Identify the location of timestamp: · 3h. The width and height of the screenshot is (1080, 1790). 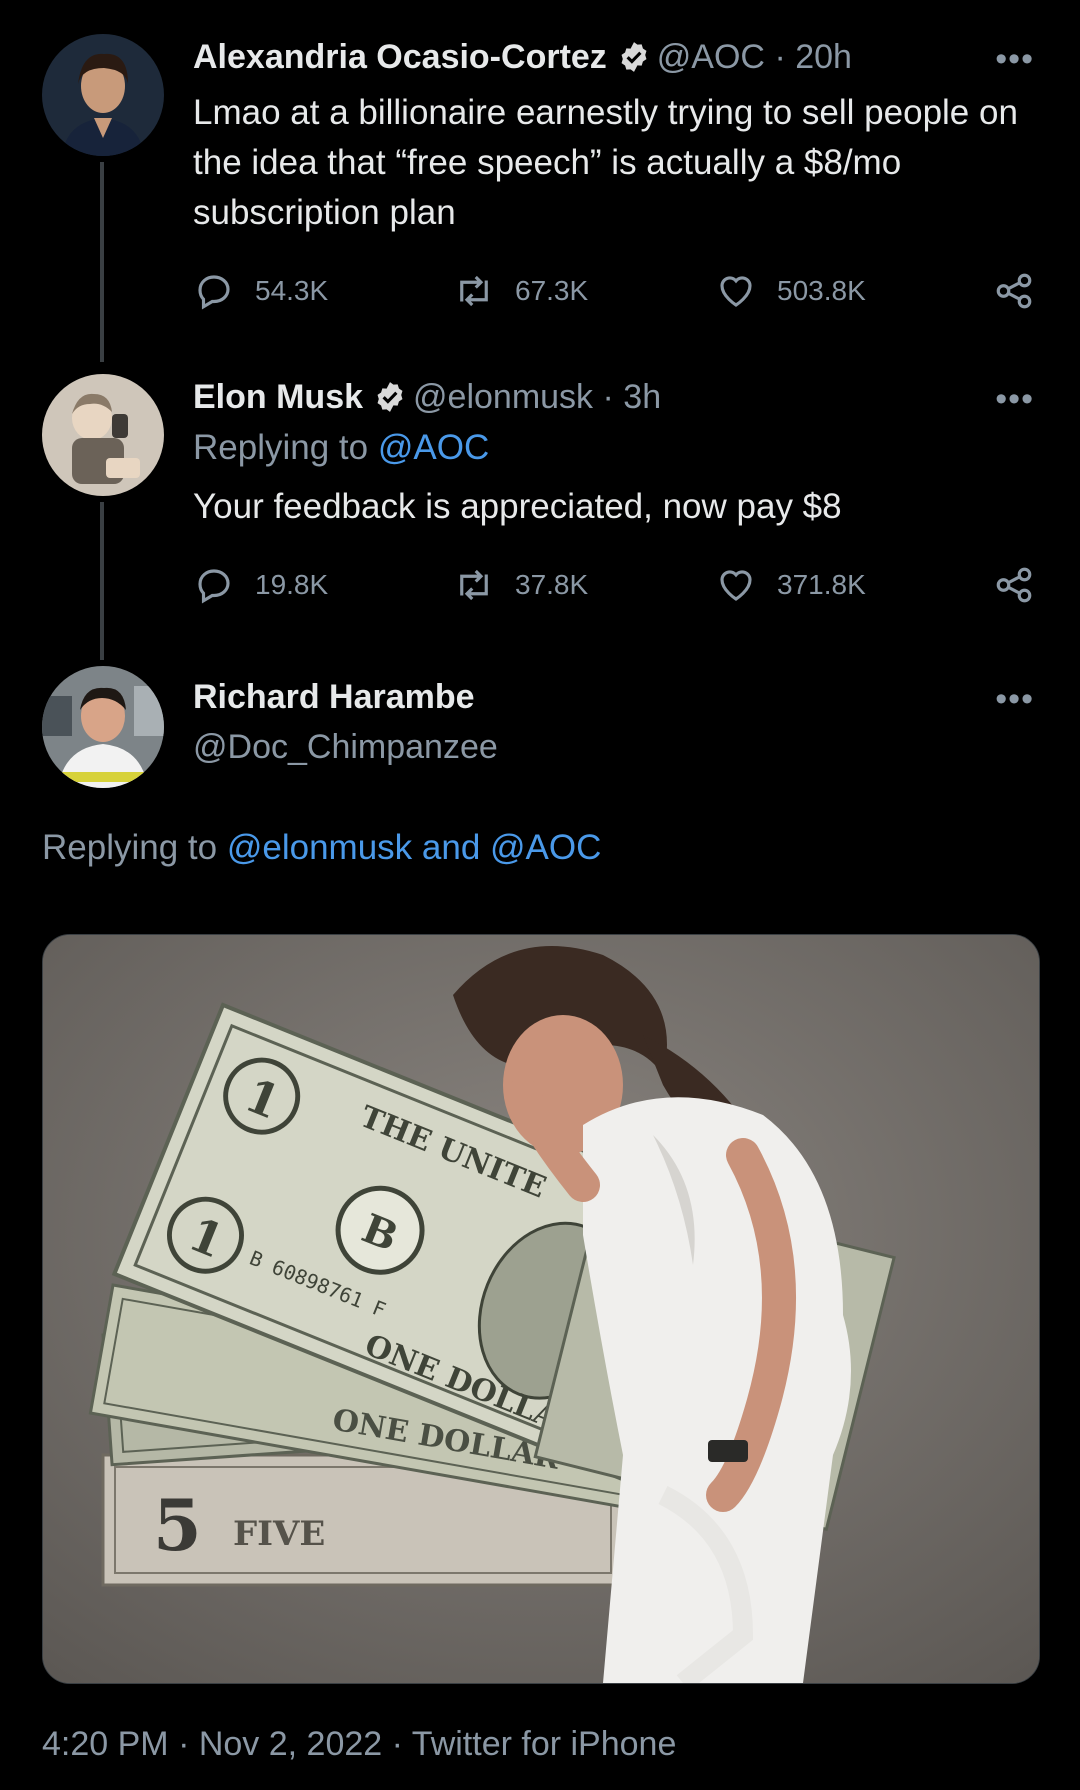
(632, 397).